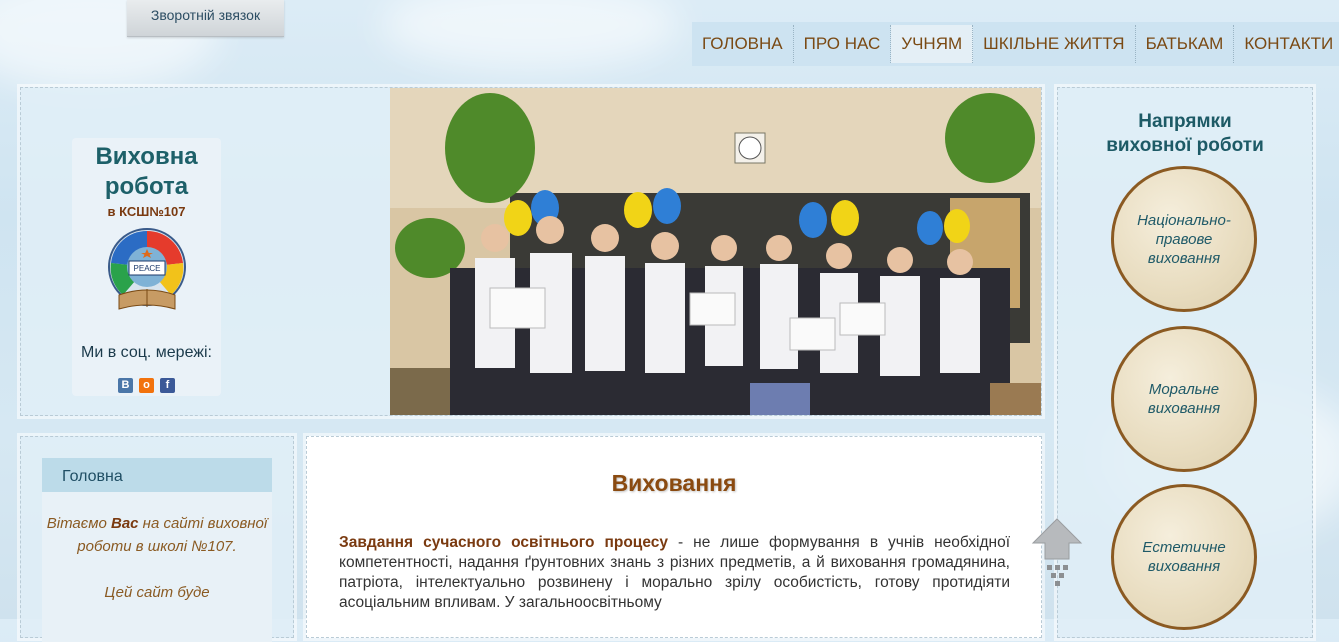 Image resolution: width=1339 pixels, height=642 pixels. What do you see at coordinates (205, 18) in the screenshot?
I see `feedback-button: Зворотній звязок` at bounding box center [205, 18].